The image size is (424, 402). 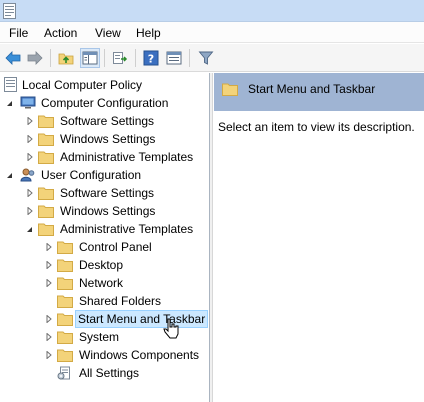 What do you see at coordinates (212, 32) in the screenshot?
I see `menu-bar: File Action View Help` at bounding box center [212, 32].